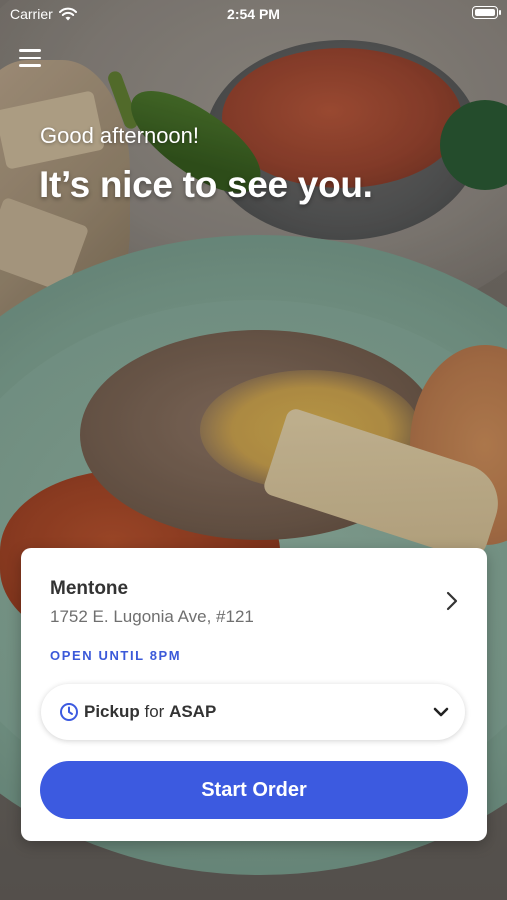 The image size is (507, 900). Describe the element at coordinates (441, 712) in the screenshot. I see `chevron-down-icon` at that location.